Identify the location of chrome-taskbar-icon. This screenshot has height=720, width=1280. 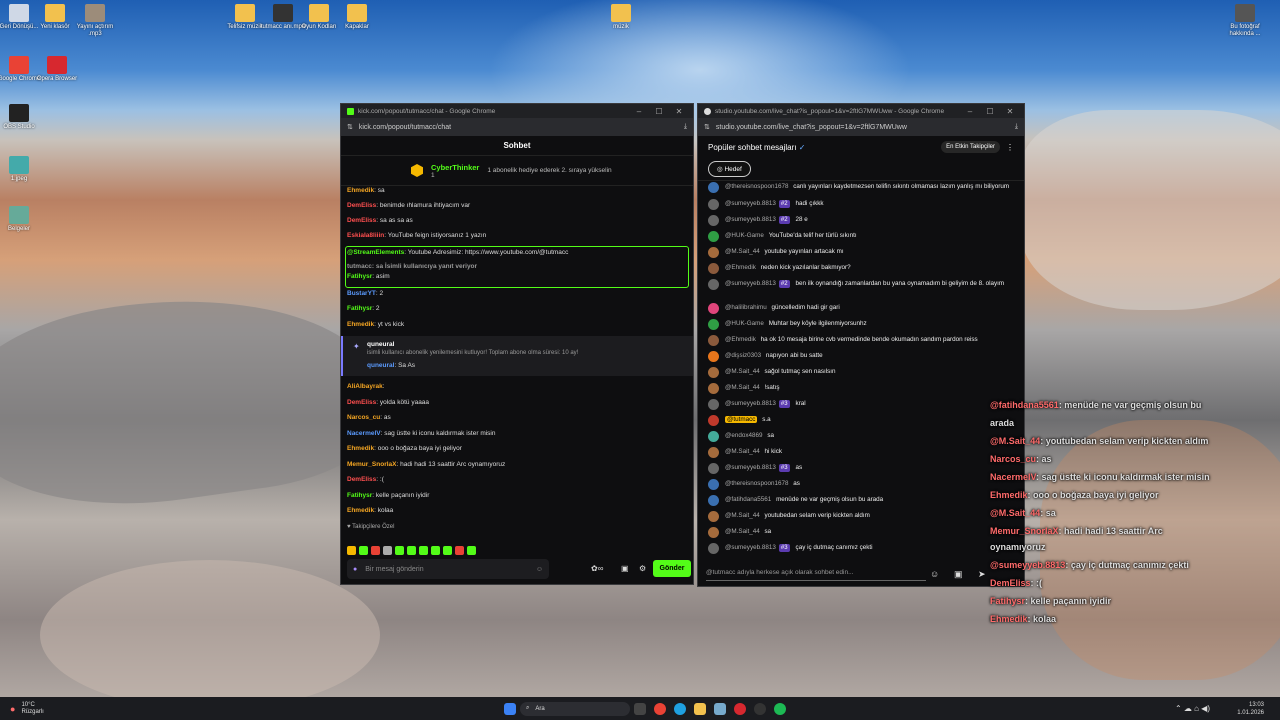
(660, 708).